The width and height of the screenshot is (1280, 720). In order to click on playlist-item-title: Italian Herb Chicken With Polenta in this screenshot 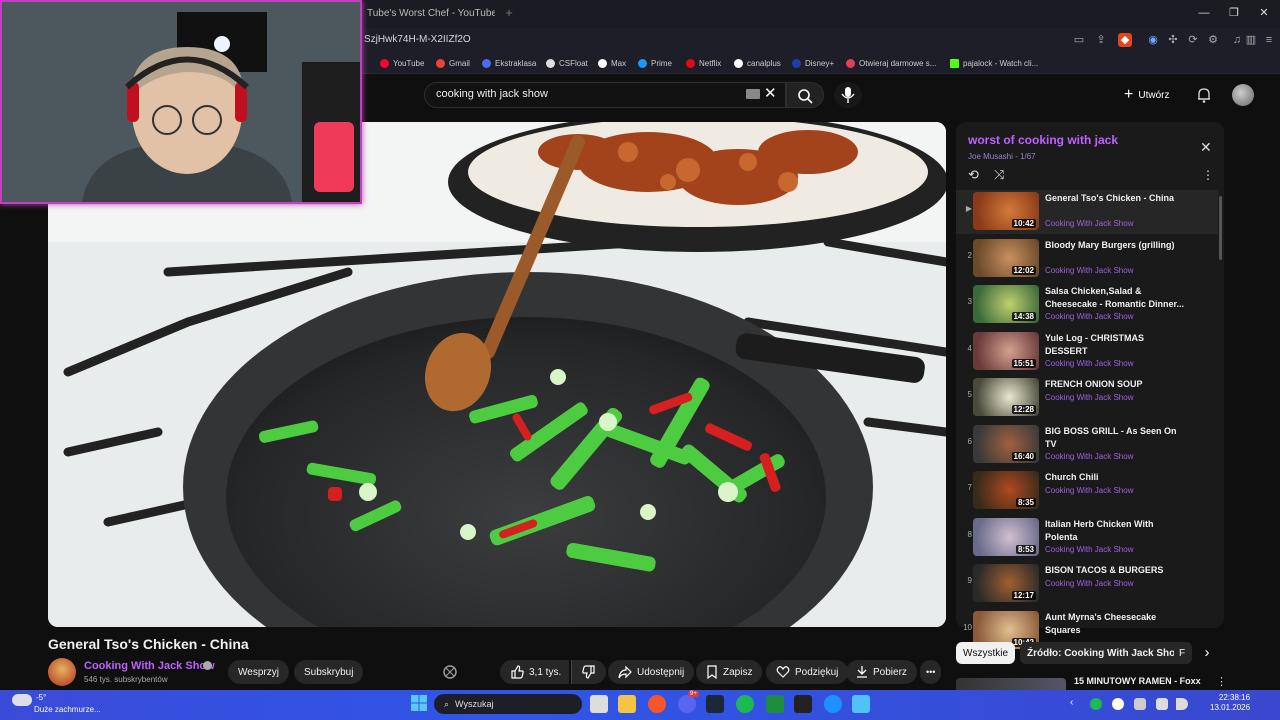, I will do `click(1115, 531)`.